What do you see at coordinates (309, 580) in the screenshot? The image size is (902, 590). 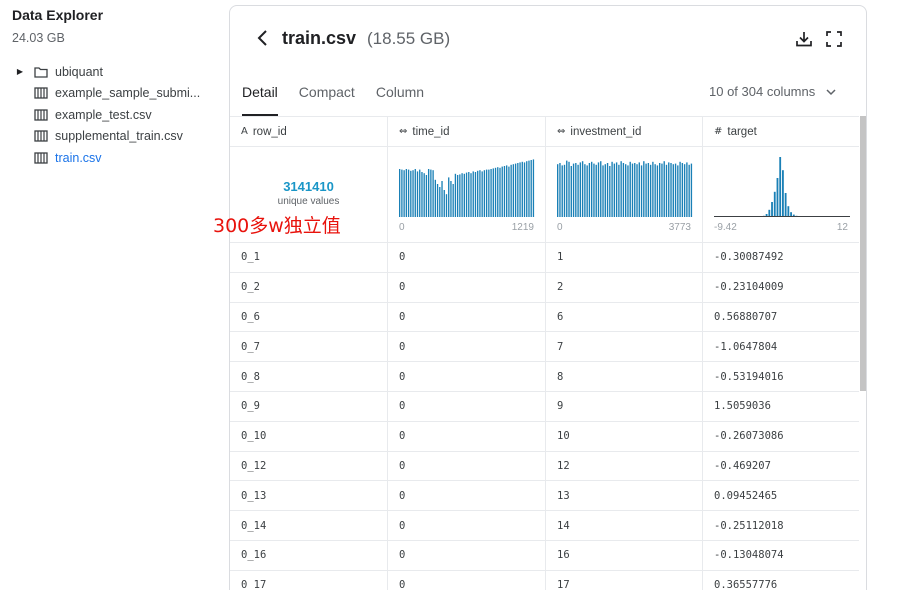 I see `table-cell: 0_17` at bounding box center [309, 580].